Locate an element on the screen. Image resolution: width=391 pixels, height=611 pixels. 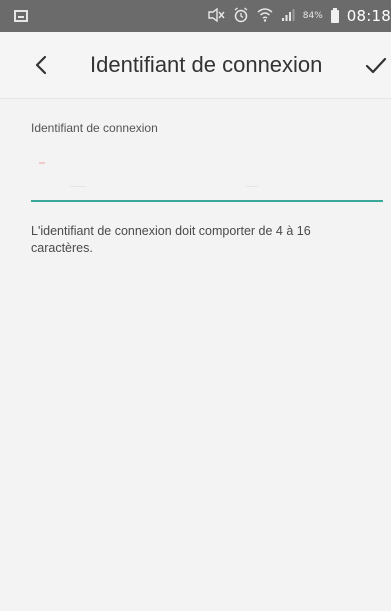
mute-icon is located at coordinates (216, 16).